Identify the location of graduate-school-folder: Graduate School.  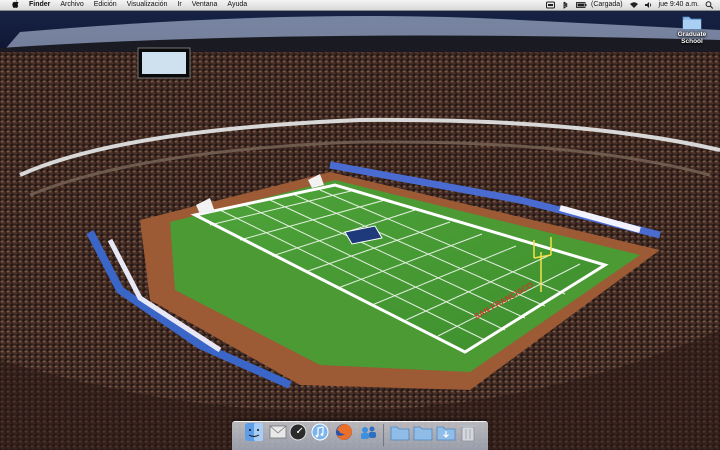
(692, 29).